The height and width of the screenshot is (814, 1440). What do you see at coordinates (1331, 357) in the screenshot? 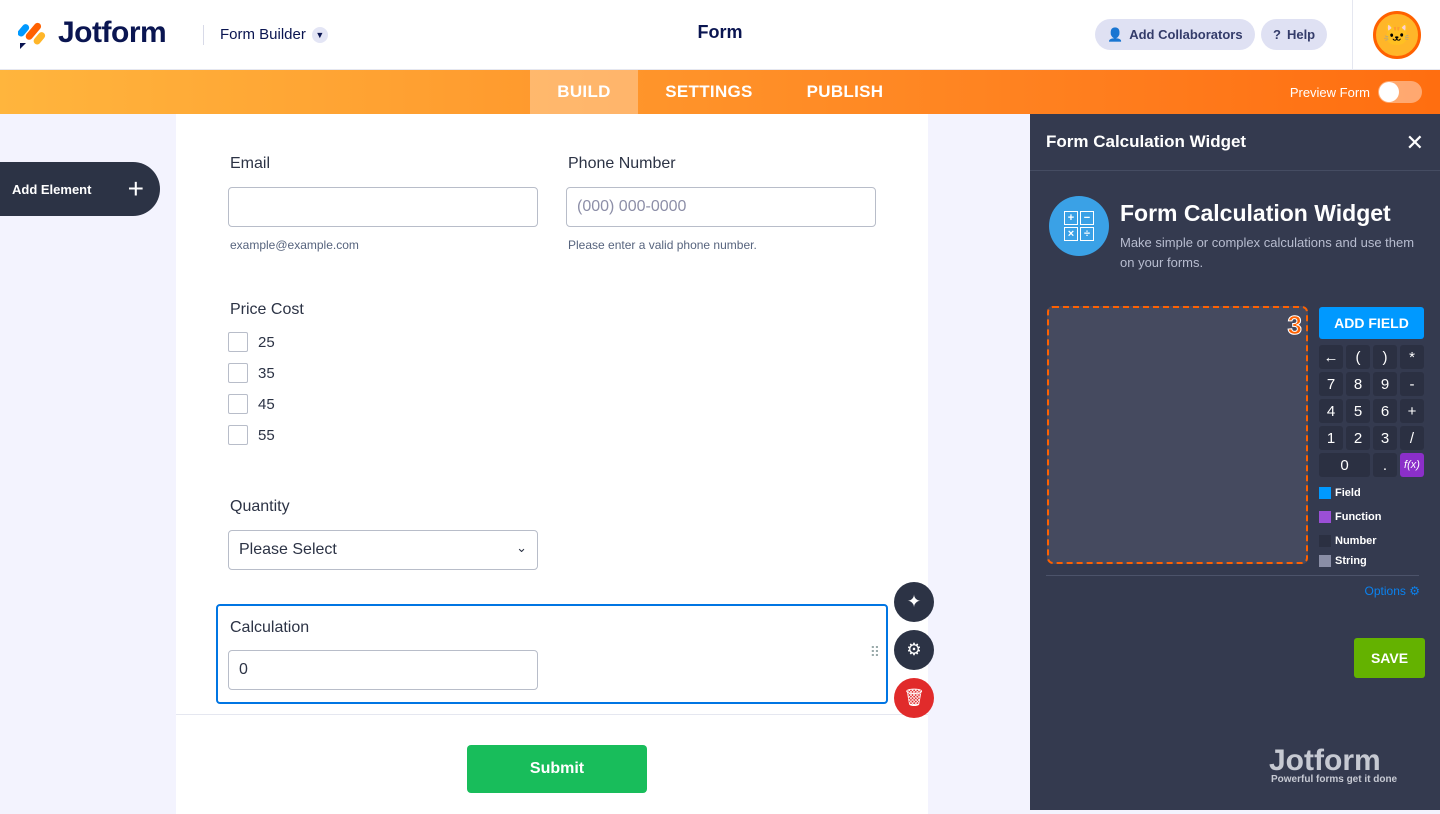
I see `key-backspace: ←` at bounding box center [1331, 357].